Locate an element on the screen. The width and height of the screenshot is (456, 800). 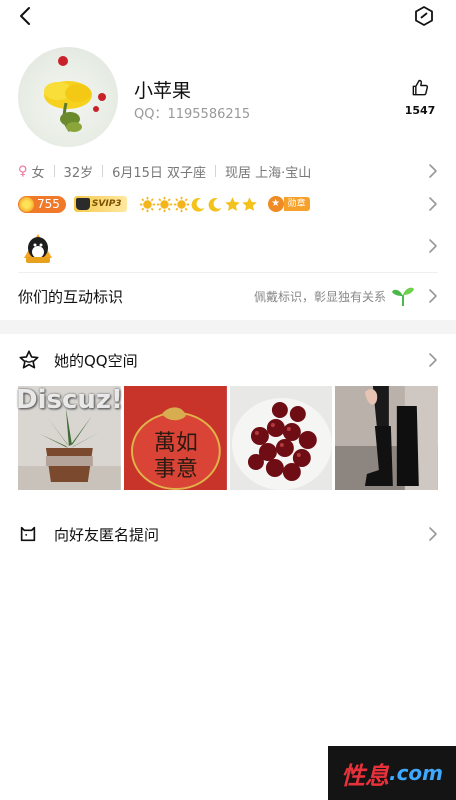
svip-badge: SVIP3 is located at coordinates (100, 204).